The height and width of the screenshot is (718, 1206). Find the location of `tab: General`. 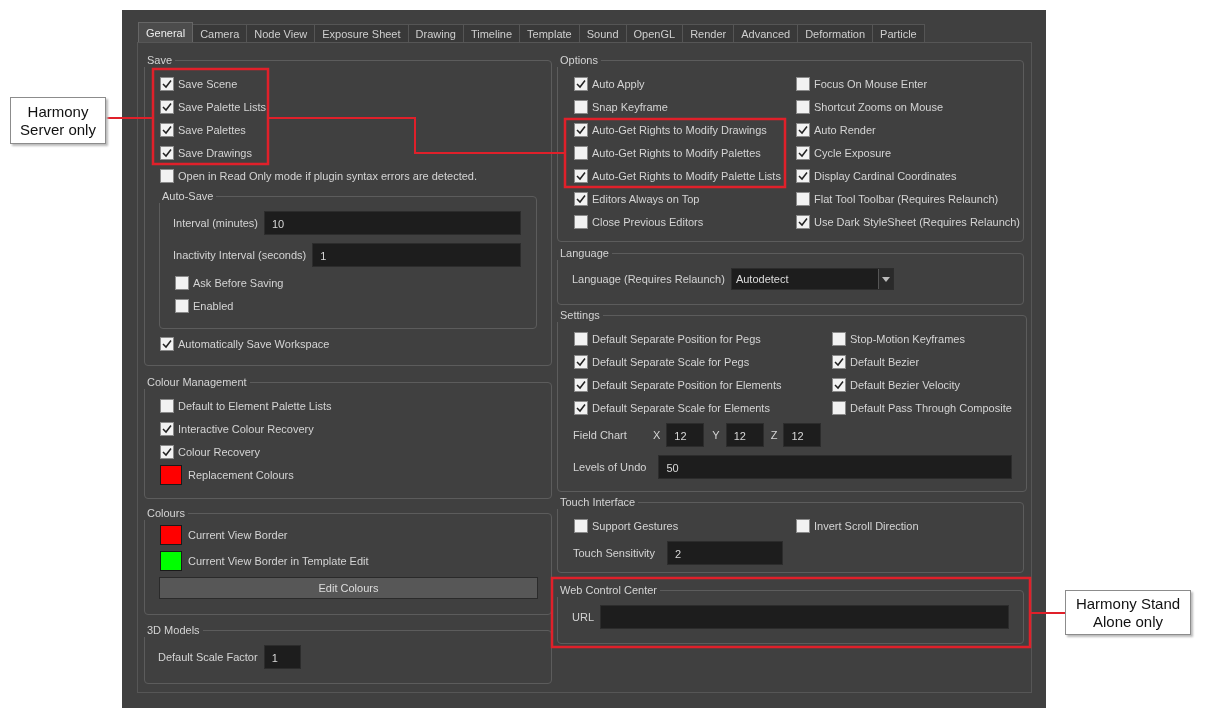

tab: General is located at coordinates (166, 32).